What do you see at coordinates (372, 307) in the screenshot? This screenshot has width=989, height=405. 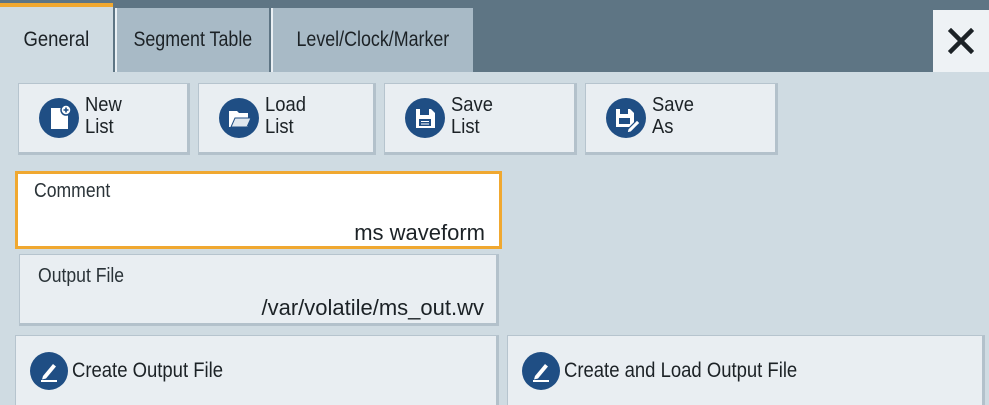 I see `output-file-value: /var/volatile/ms_out.wv` at bounding box center [372, 307].